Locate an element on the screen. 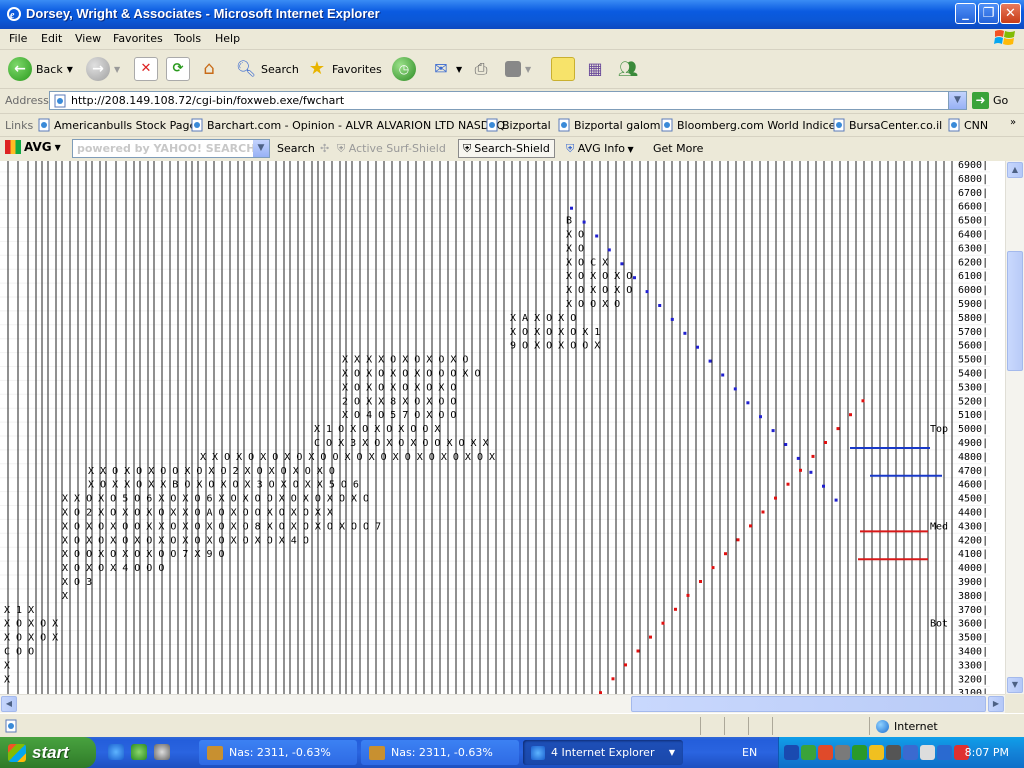 The image size is (1024, 768). horizontal-scrollbar: ◀ ▶ is located at coordinates (502, 703).